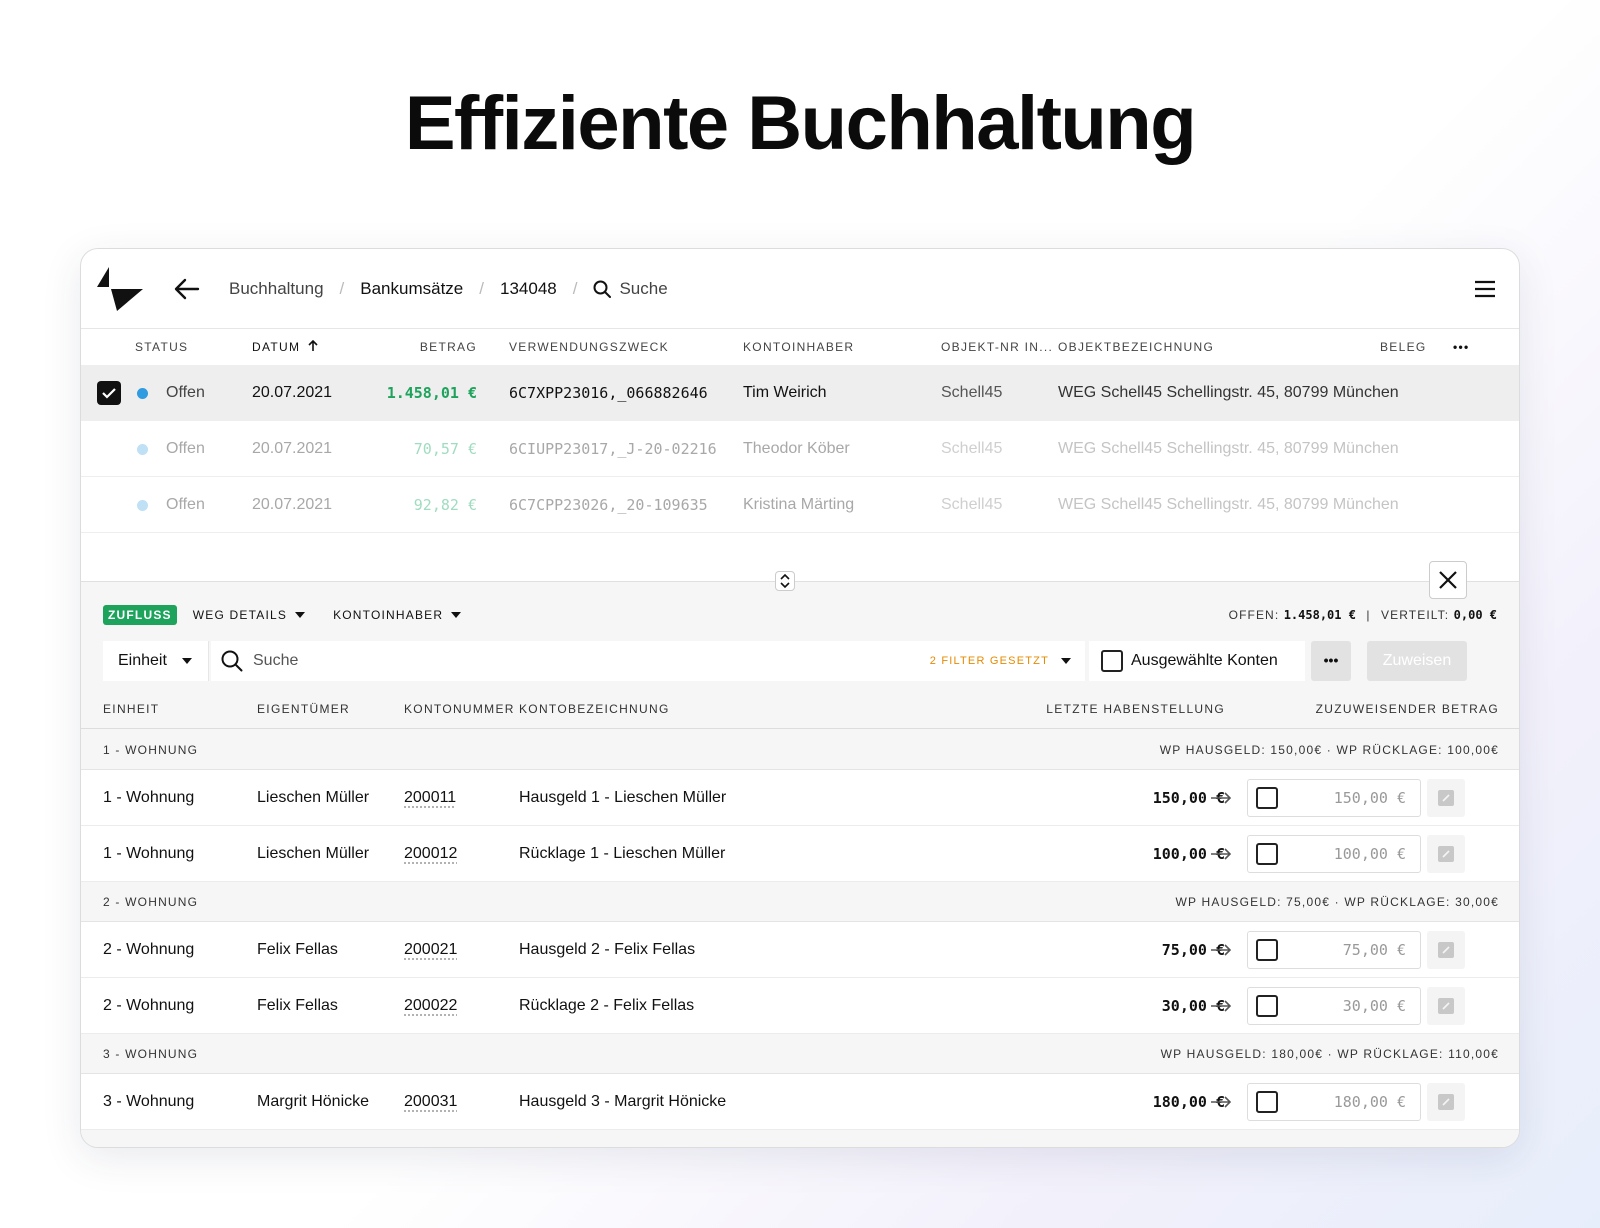 The width and height of the screenshot is (1600, 1228). I want to click on purpose-cell: 6C7CPP23026,_20-109635, so click(608, 505).